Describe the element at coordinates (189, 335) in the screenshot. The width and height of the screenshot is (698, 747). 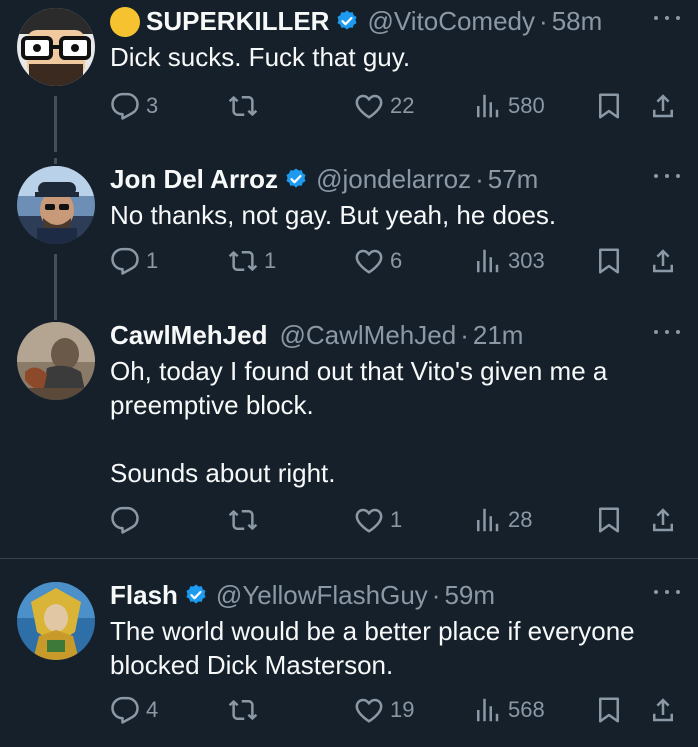
I see `display-name: CawlMehJed` at that location.